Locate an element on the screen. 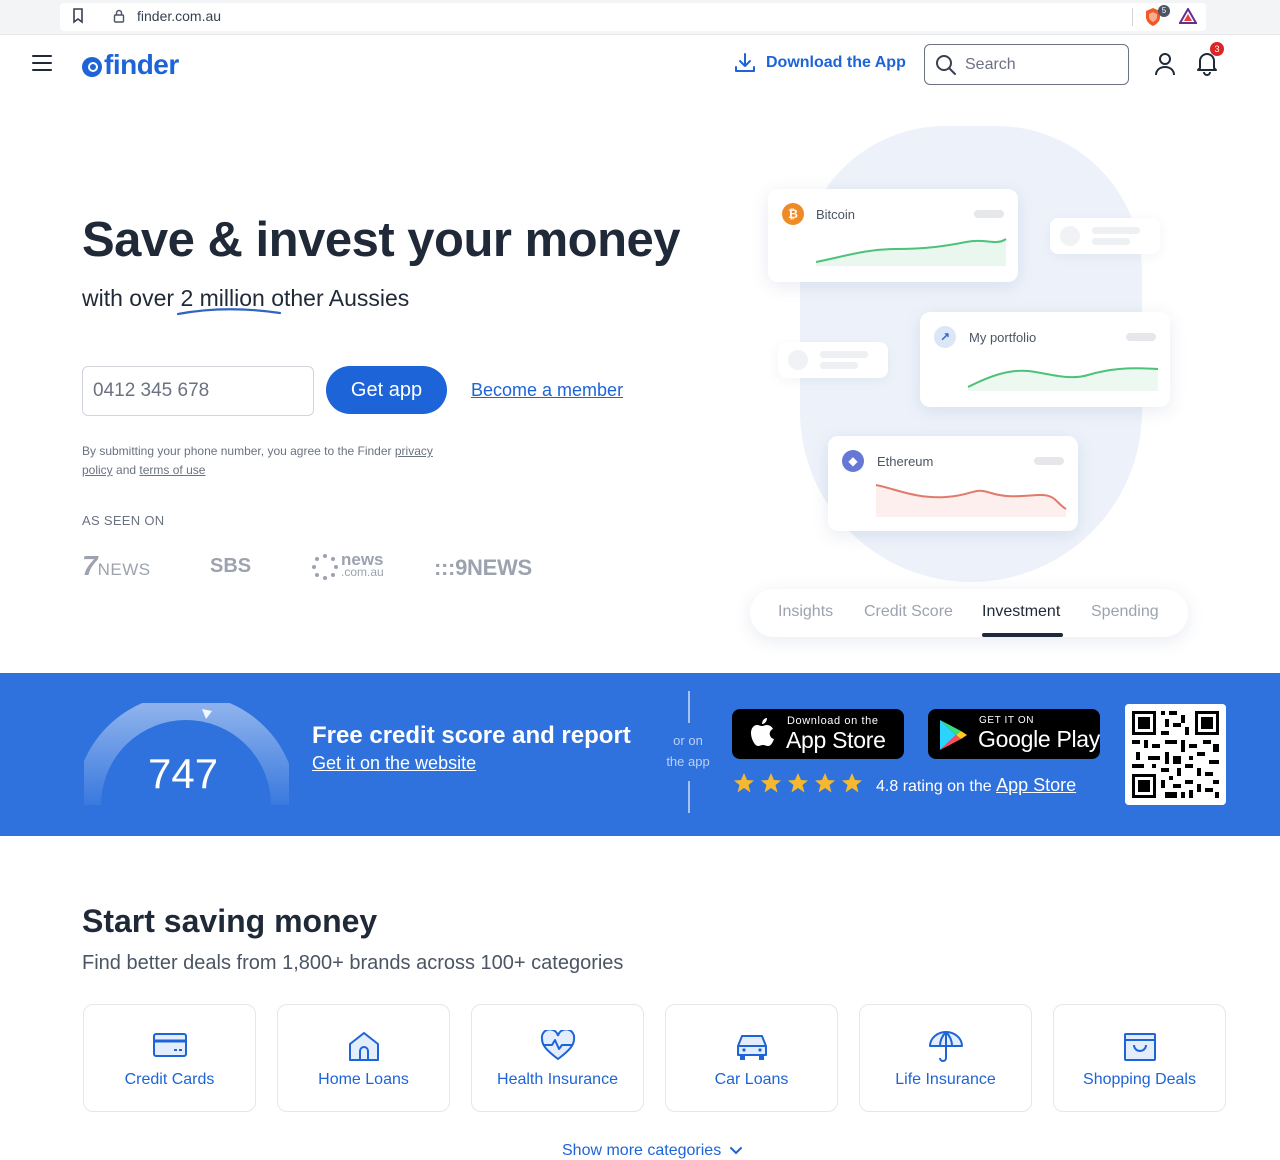  google-play-small-text: GET IT ON is located at coordinates (1007, 720).